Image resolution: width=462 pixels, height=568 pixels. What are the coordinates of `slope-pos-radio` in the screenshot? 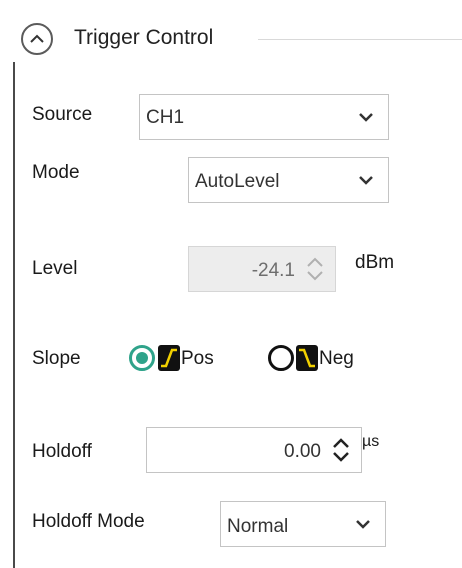 It's located at (142, 358).